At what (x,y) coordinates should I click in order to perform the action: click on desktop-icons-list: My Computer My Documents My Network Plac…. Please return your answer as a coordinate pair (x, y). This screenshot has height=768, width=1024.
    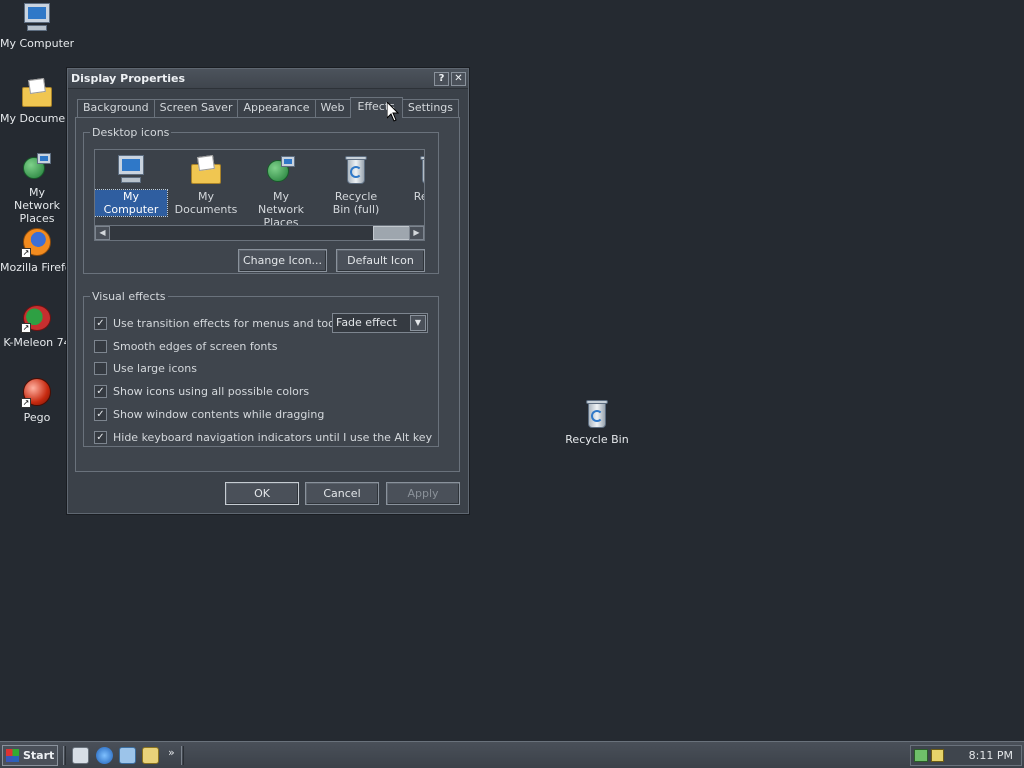
    Looking at the image, I should click on (259, 195).